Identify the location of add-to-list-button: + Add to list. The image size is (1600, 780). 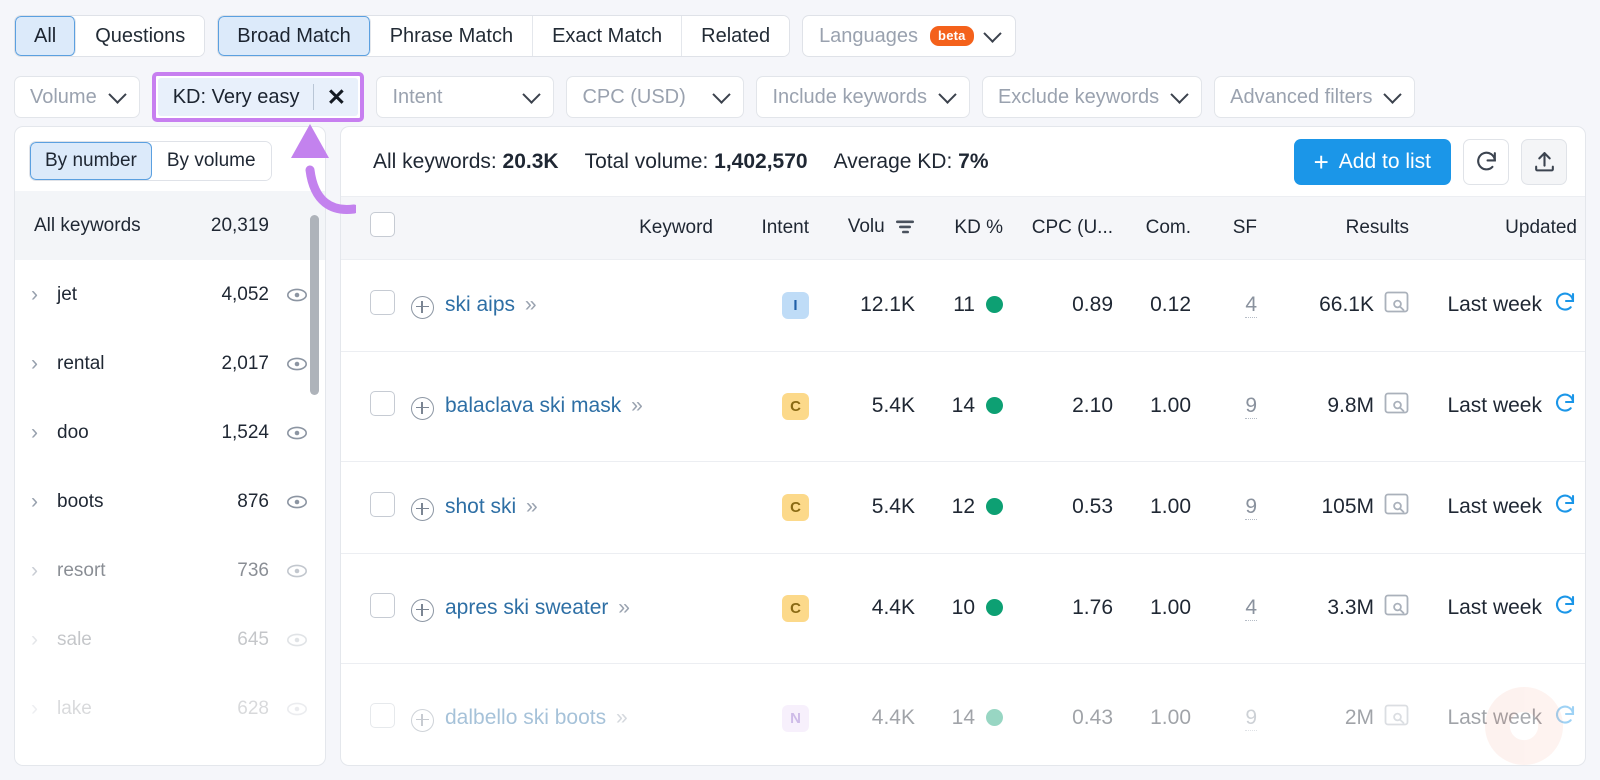
(1372, 161).